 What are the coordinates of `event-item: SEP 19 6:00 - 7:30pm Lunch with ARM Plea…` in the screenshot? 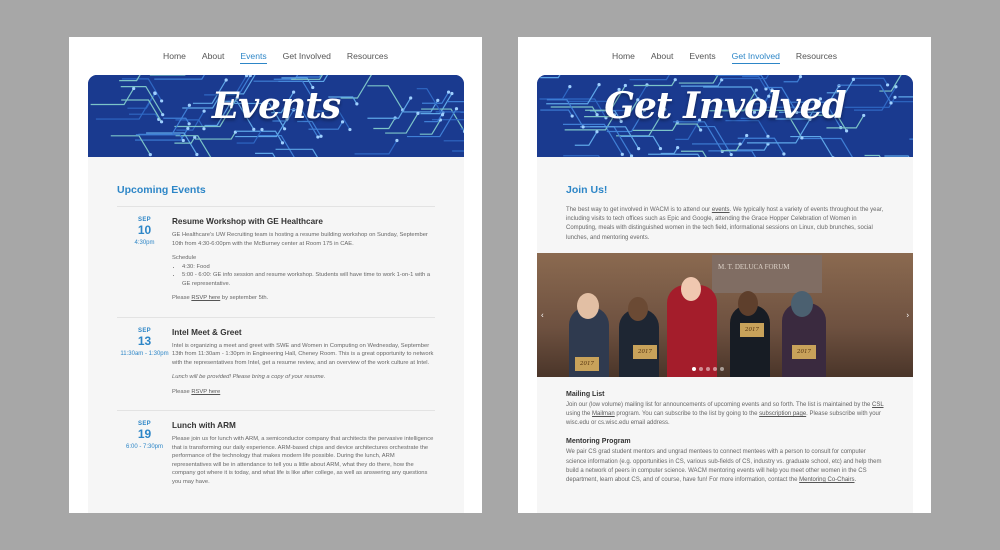 It's located at (276, 455).